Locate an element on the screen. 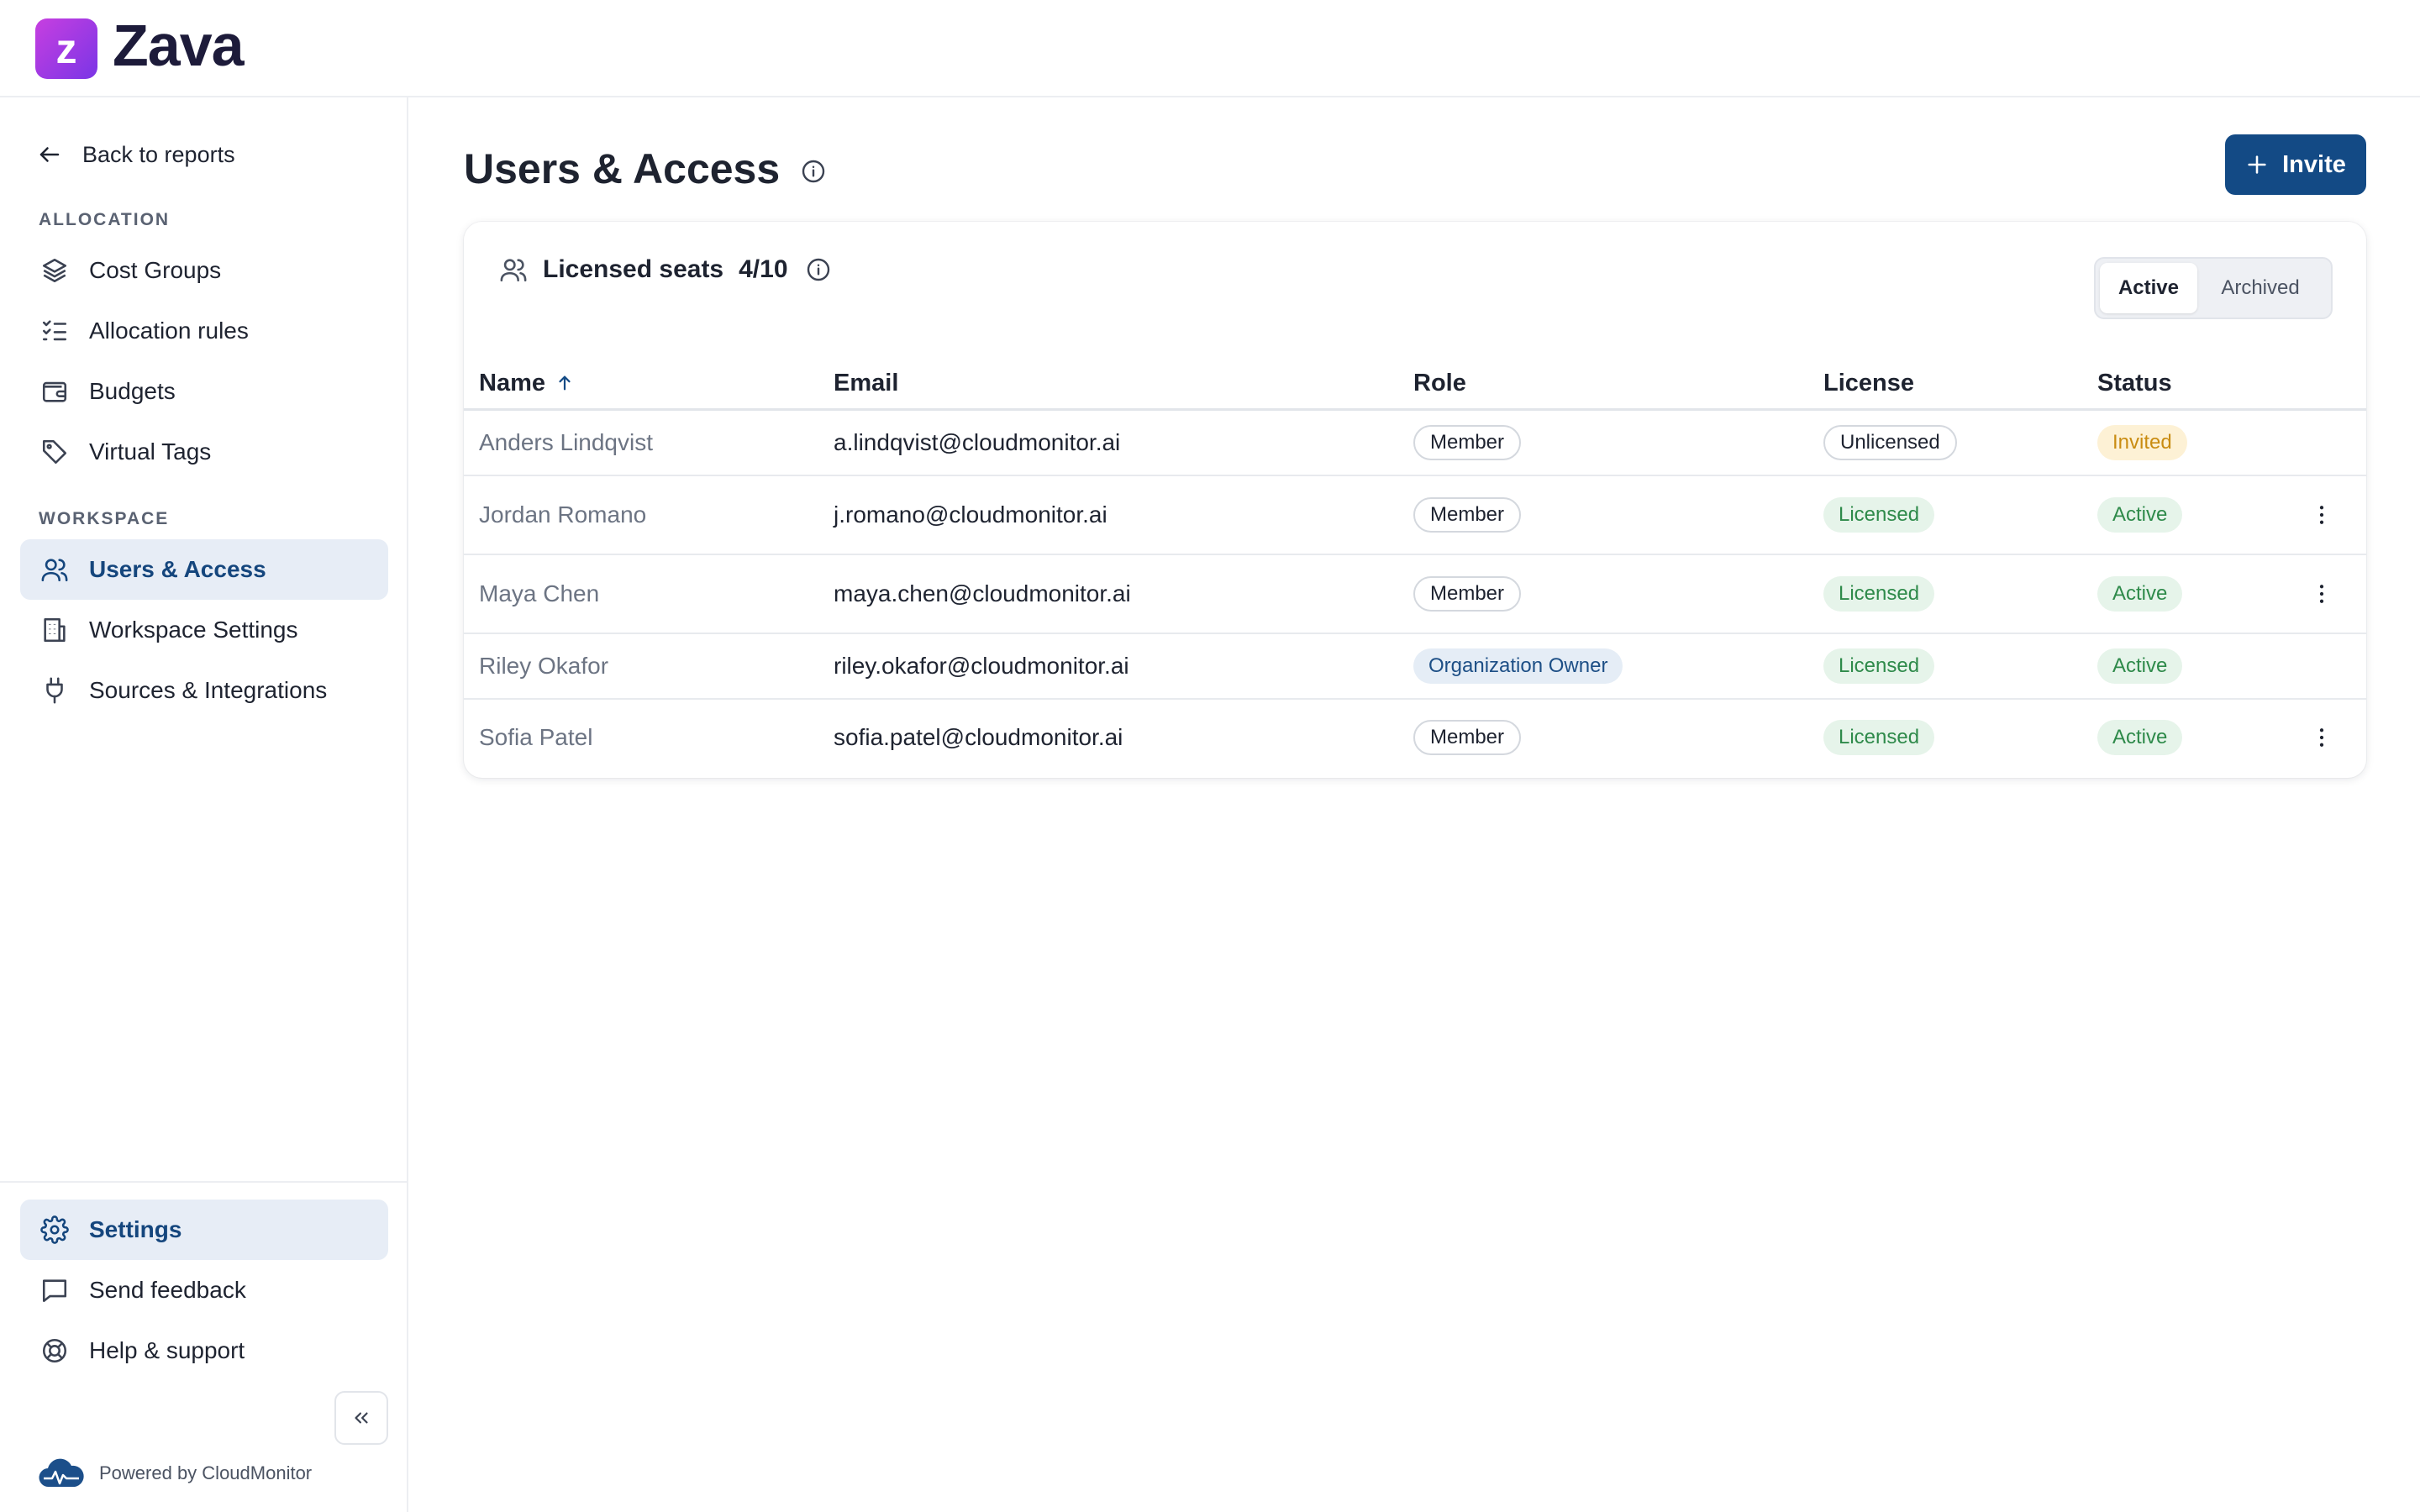 This screenshot has width=2420, height=1512. licensed-seats-label: Licensed seats is located at coordinates (633, 269).